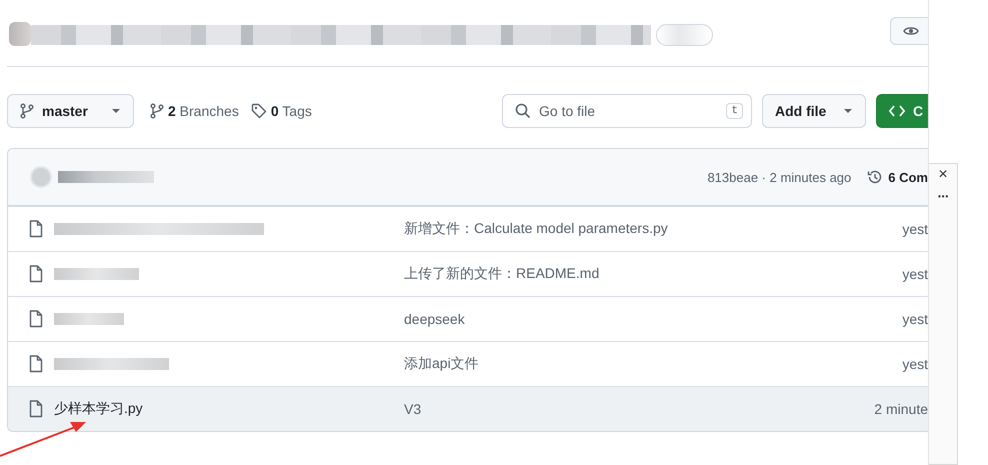 The width and height of the screenshot is (988, 465). Describe the element at coordinates (901, 409) in the screenshot. I see `commit-time: 2 minute` at that location.